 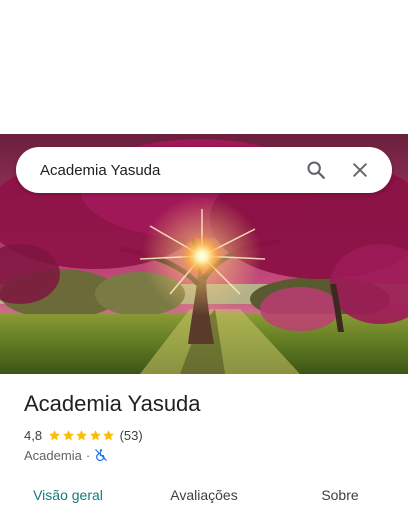 I want to click on place-tabs: Visão geral Avaliações Sobre, so click(x=204, y=492).